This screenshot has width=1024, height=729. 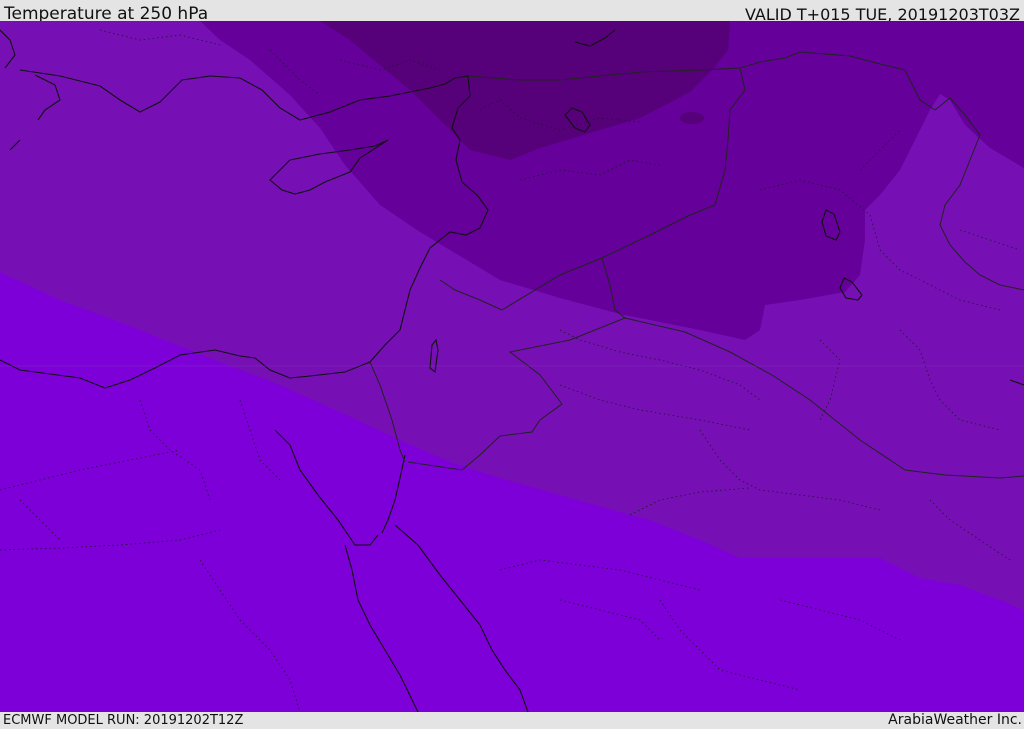 I want to click on credit: ArabiaWeather Inc., so click(x=955, y=720).